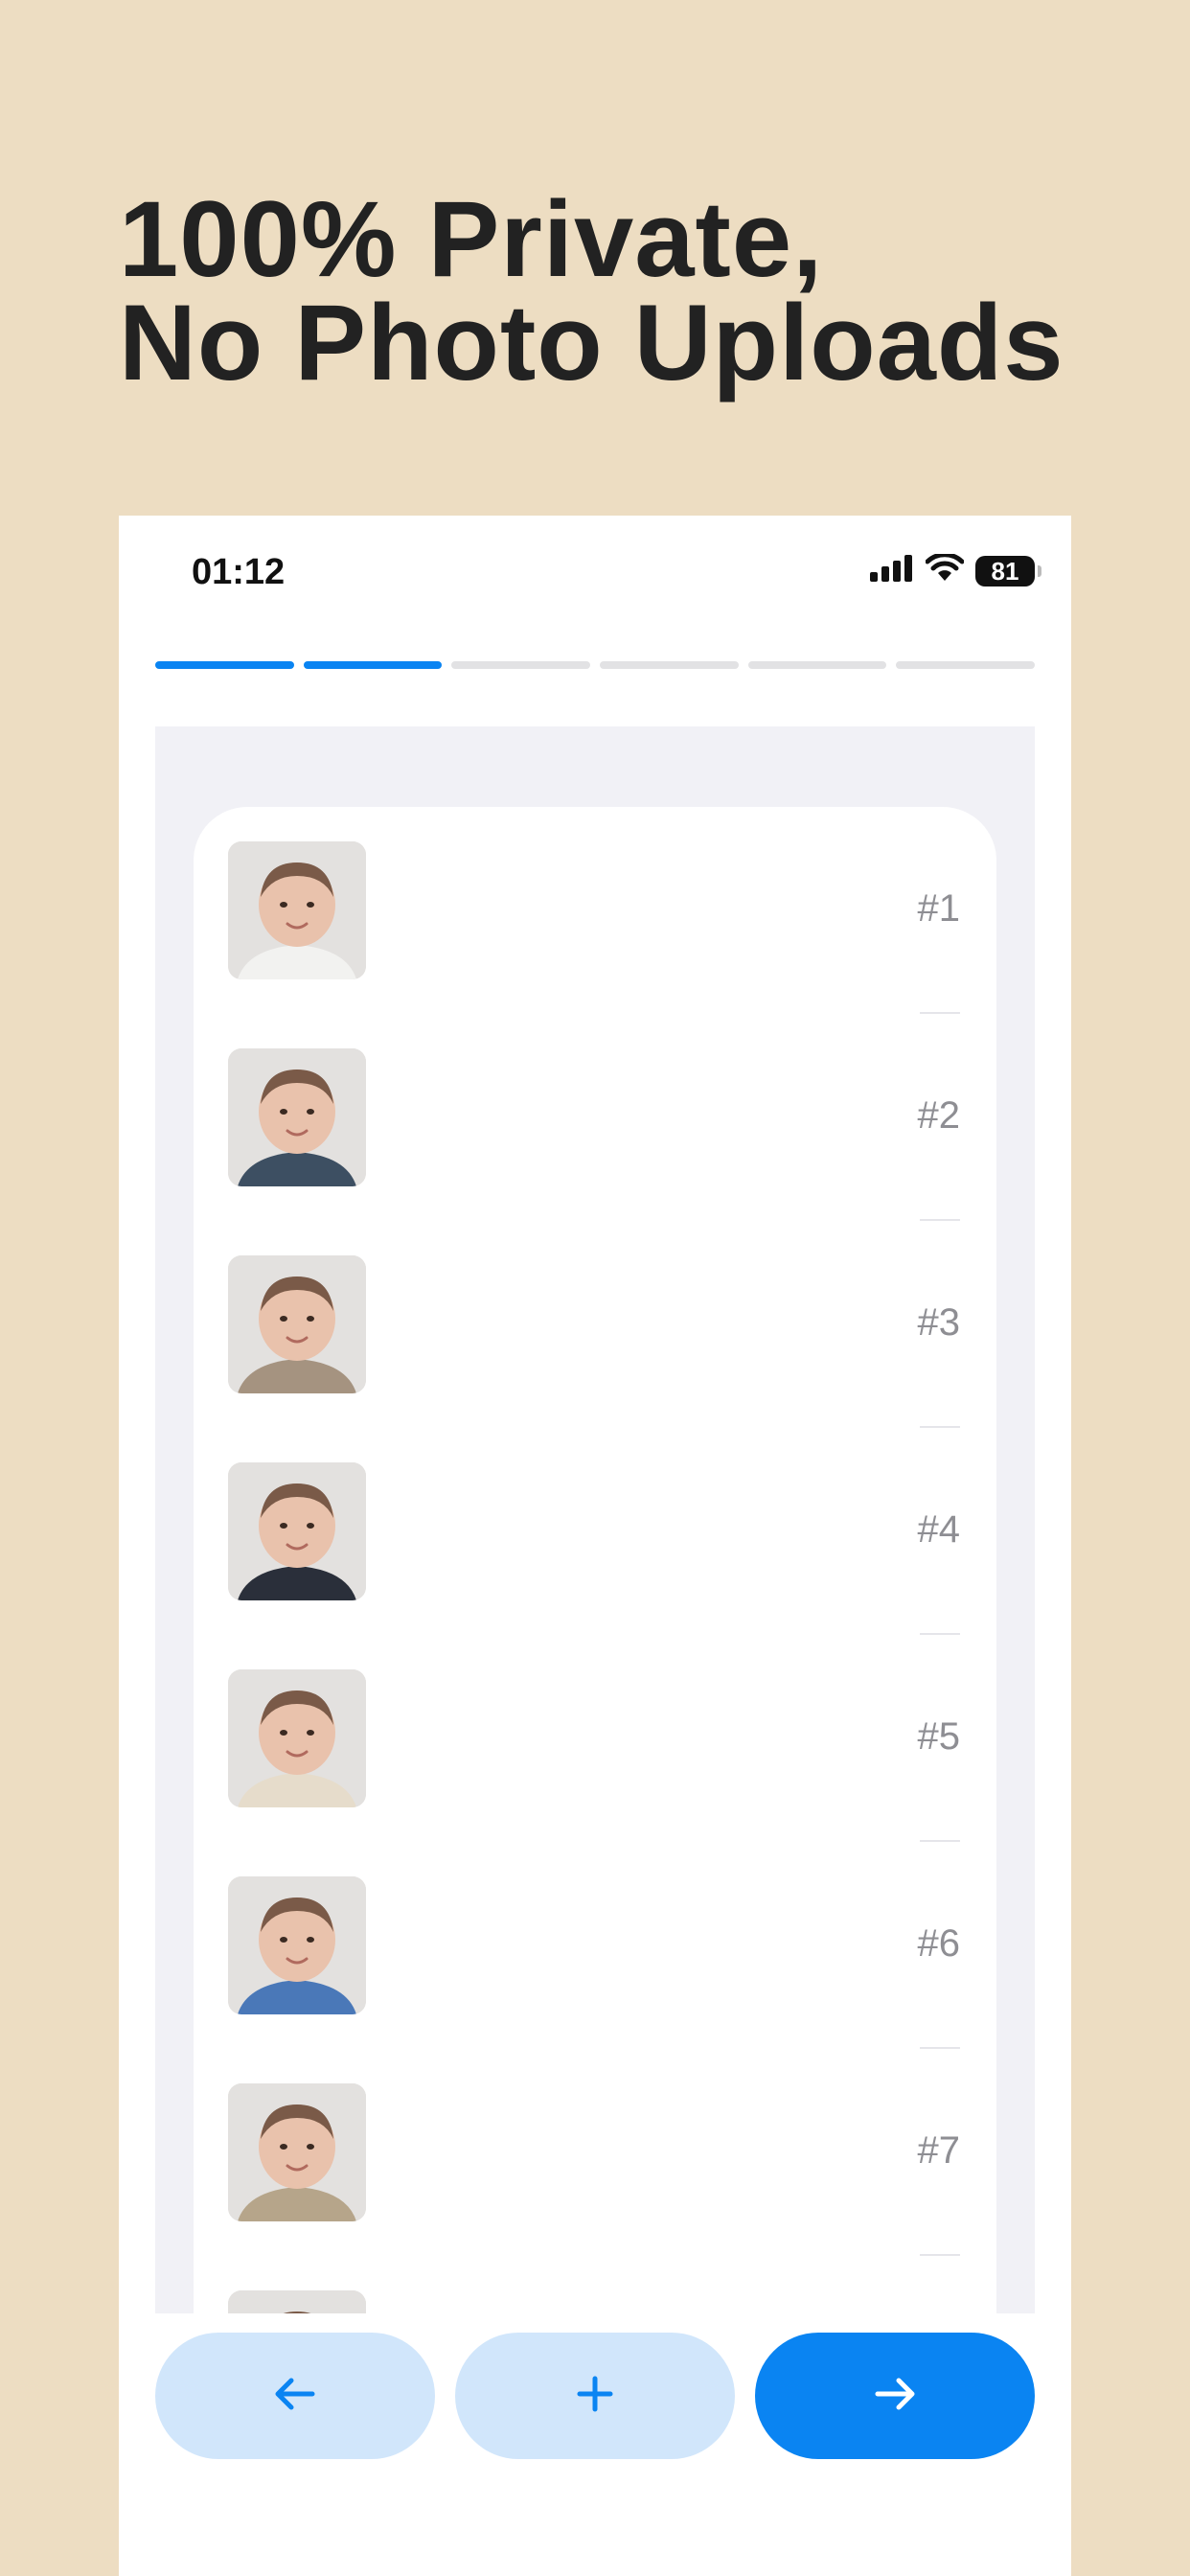 The width and height of the screenshot is (1190, 2576). Describe the element at coordinates (472, 239) in the screenshot. I see `headline-line-1: 100% Private,` at that location.